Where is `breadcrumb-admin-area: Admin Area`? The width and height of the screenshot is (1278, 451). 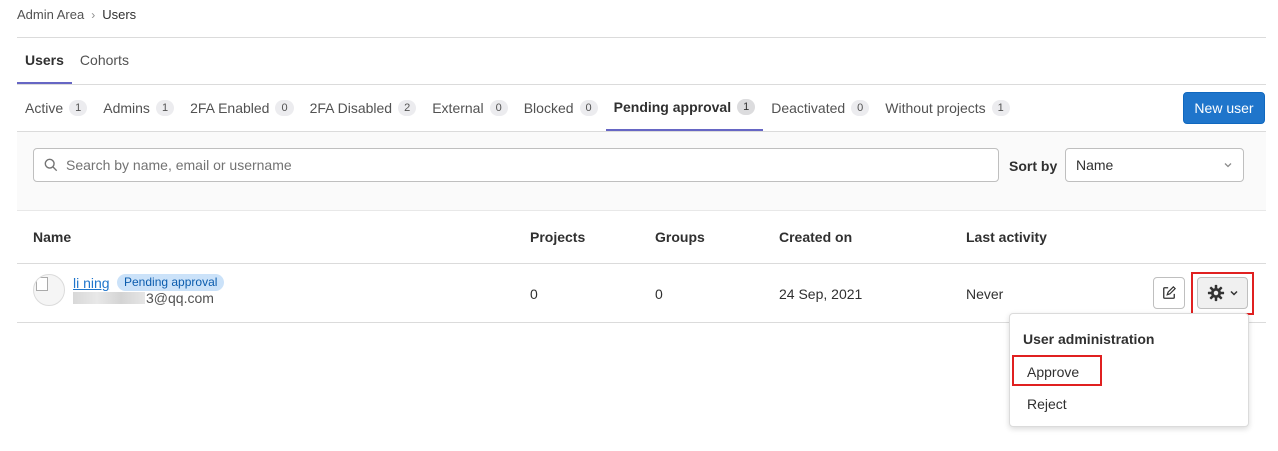 breadcrumb-admin-area: Admin Area is located at coordinates (50, 14).